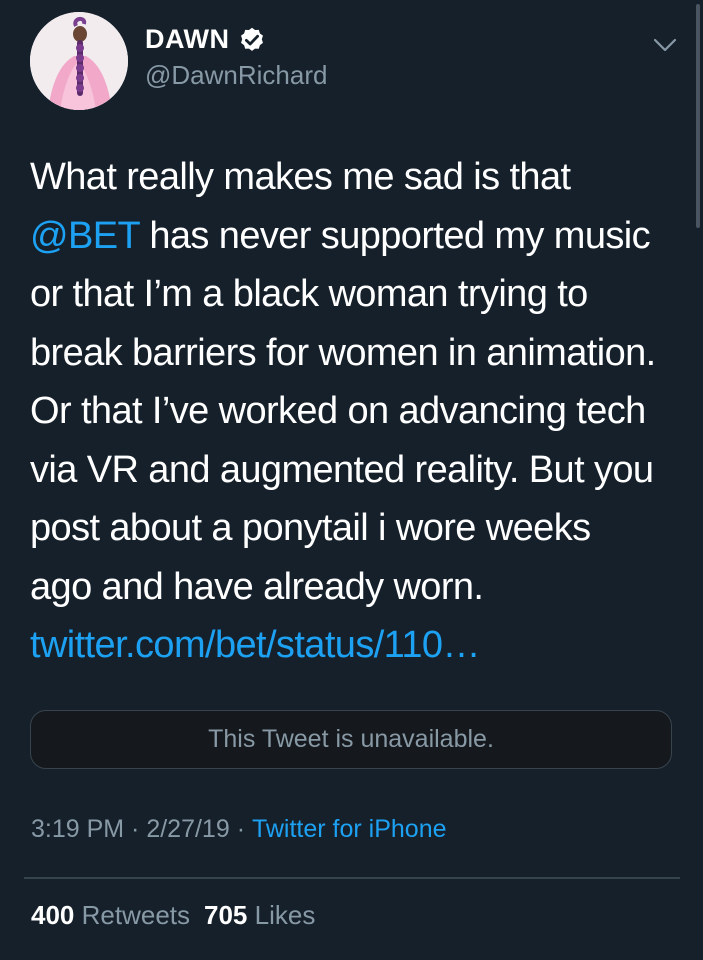 Image resolution: width=703 pixels, height=960 pixels. Describe the element at coordinates (257, 586) in the screenshot. I see `tweet-text-segment: ago and have already worn.` at that location.